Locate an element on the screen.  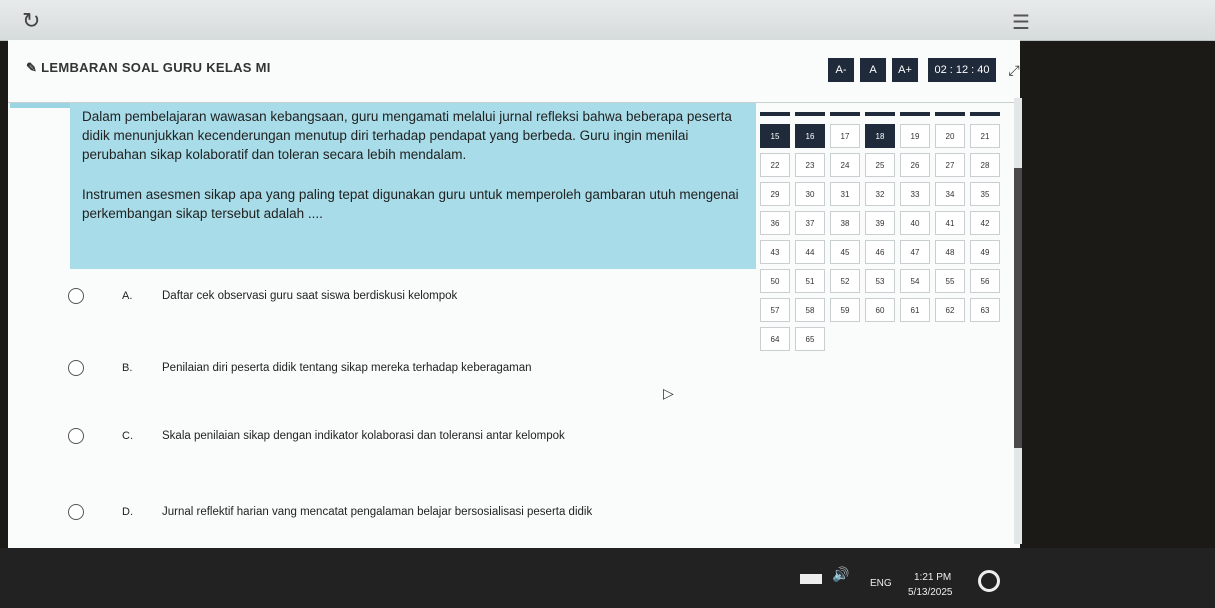
font-normal-button: A is located at coordinates (873, 70).